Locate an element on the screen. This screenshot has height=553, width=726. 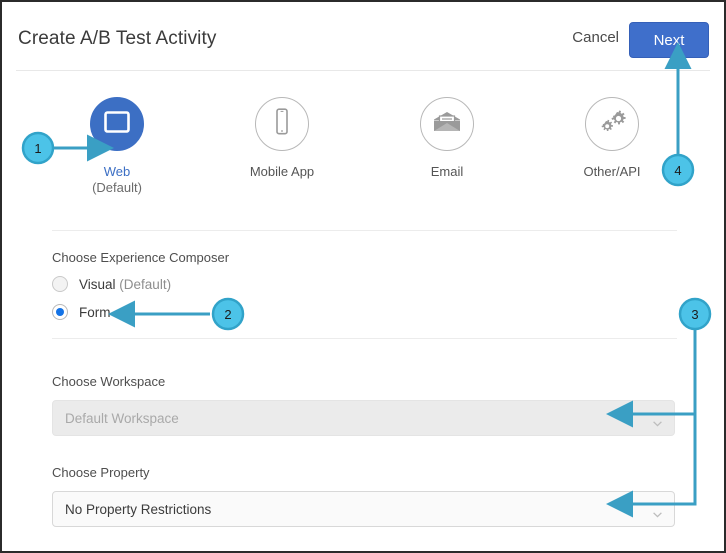
email-channel-icon-circle is located at coordinates (447, 124).